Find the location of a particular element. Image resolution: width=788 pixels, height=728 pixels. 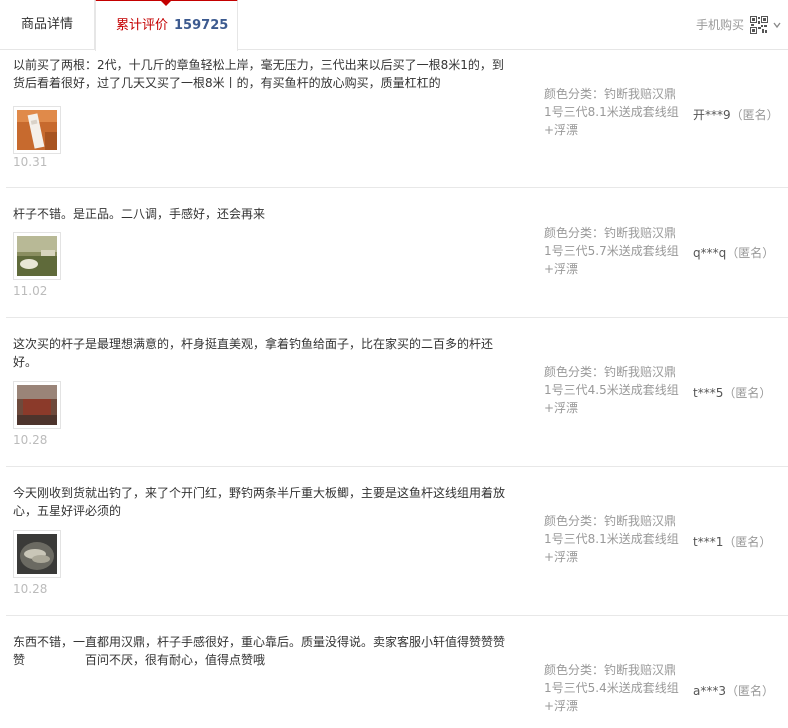

review-date: 11.02 is located at coordinates (30, 291).